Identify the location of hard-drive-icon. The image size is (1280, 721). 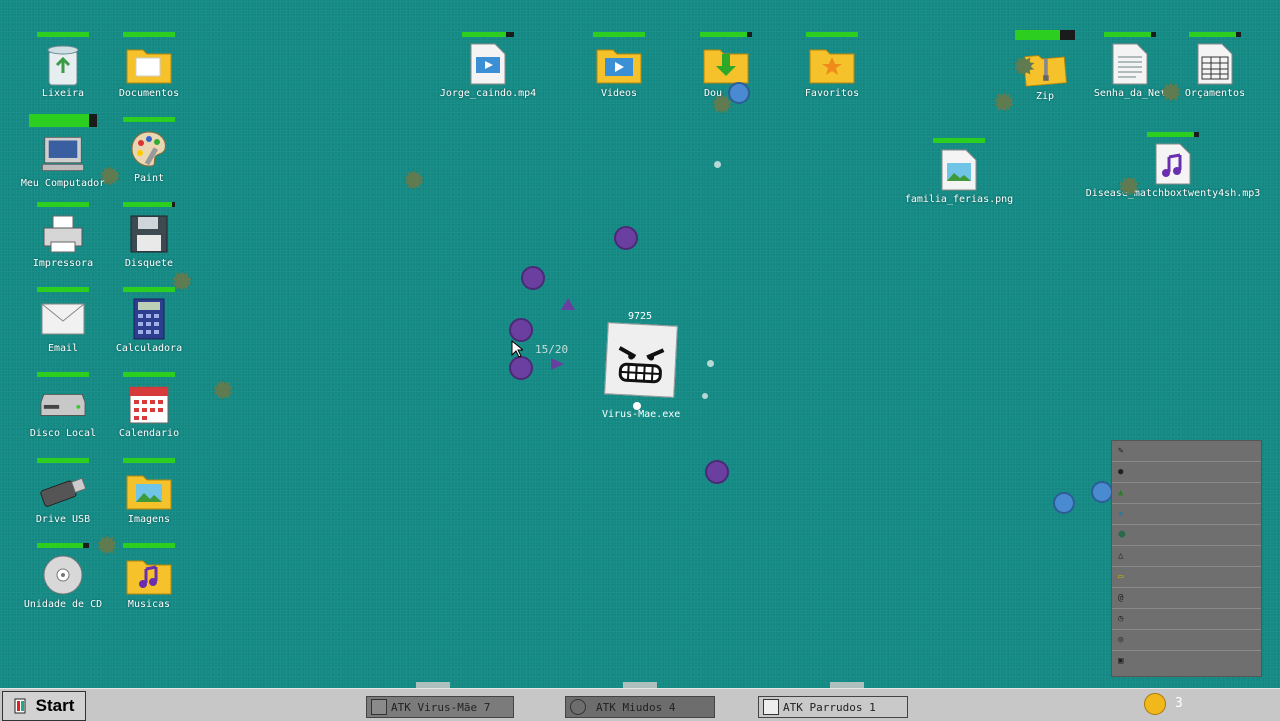
(63, 404).